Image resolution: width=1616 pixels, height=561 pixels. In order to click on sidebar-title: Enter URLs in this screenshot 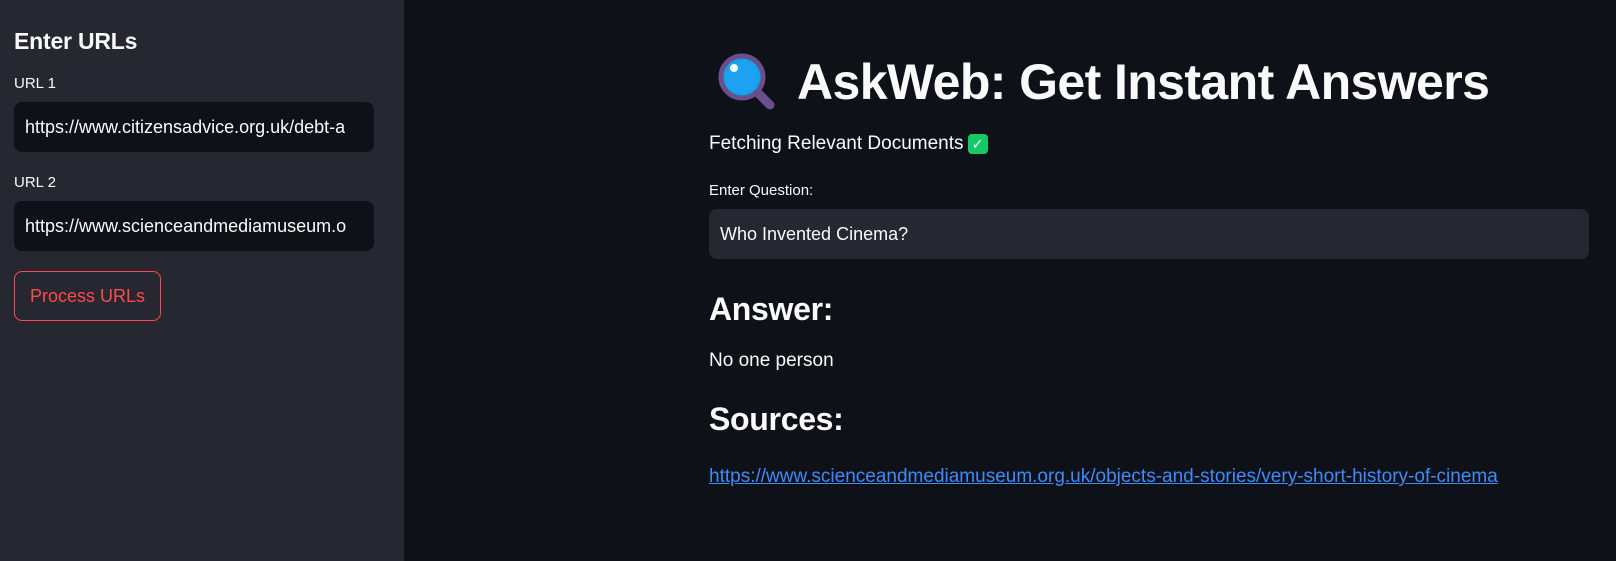, I will do `click(76, 41)`.